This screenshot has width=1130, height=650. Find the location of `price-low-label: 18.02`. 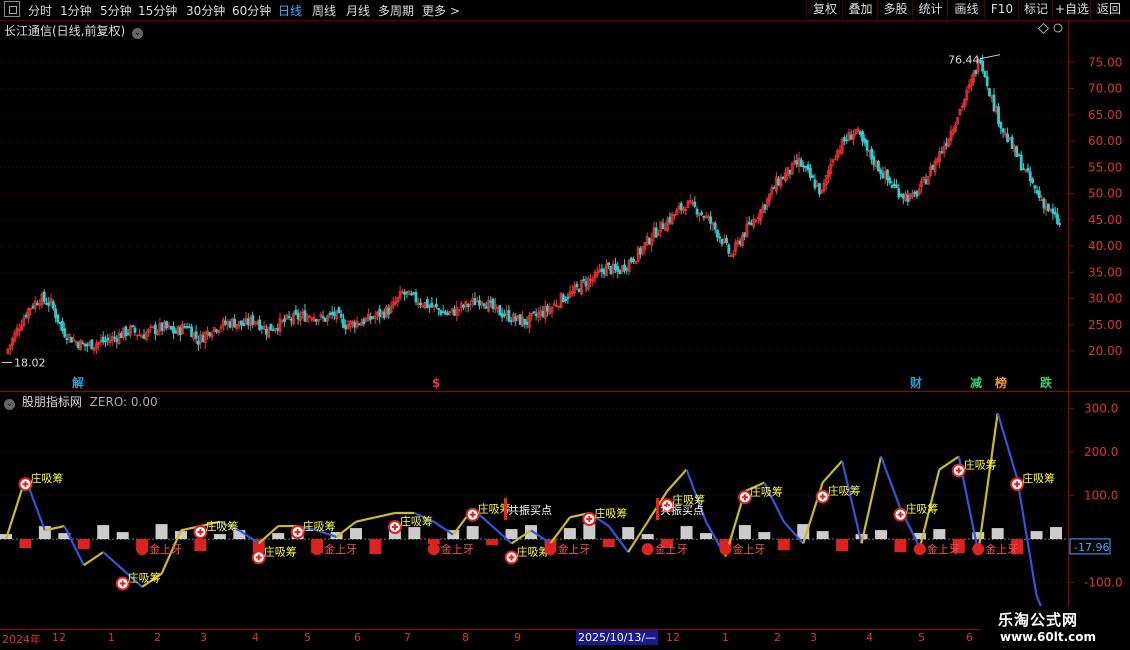

price-low-label: 18.02 is located at coordinates (30, 362).